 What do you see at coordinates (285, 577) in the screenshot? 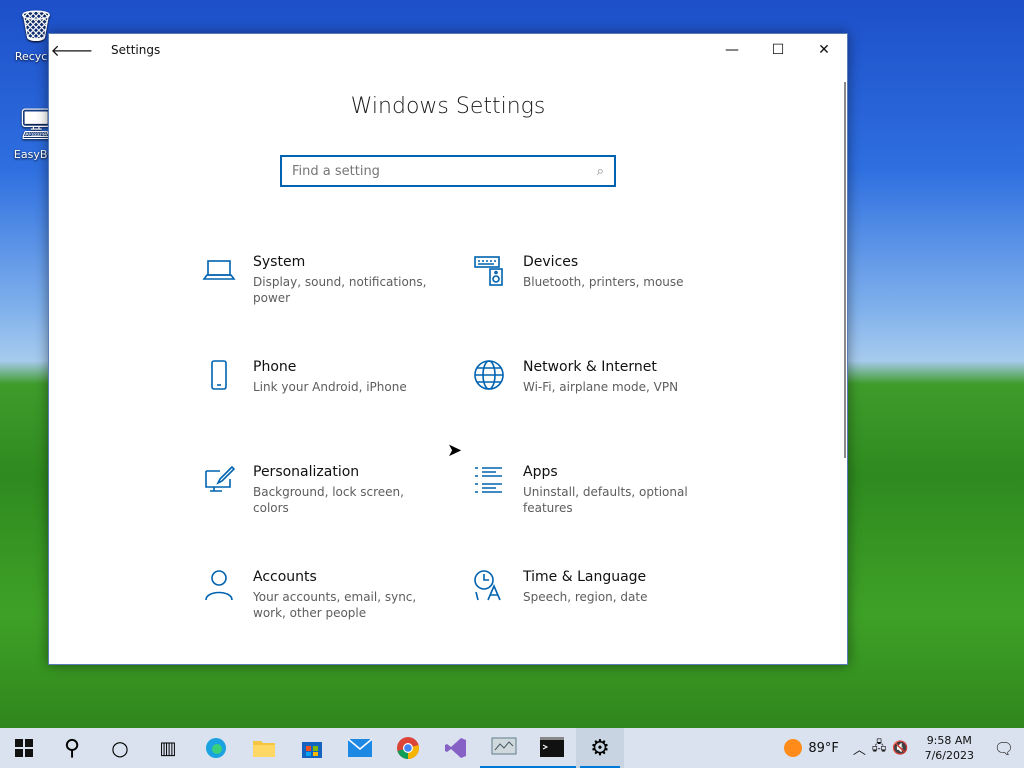
I see `category-title: Accounts` at bounding box center [285, 577].